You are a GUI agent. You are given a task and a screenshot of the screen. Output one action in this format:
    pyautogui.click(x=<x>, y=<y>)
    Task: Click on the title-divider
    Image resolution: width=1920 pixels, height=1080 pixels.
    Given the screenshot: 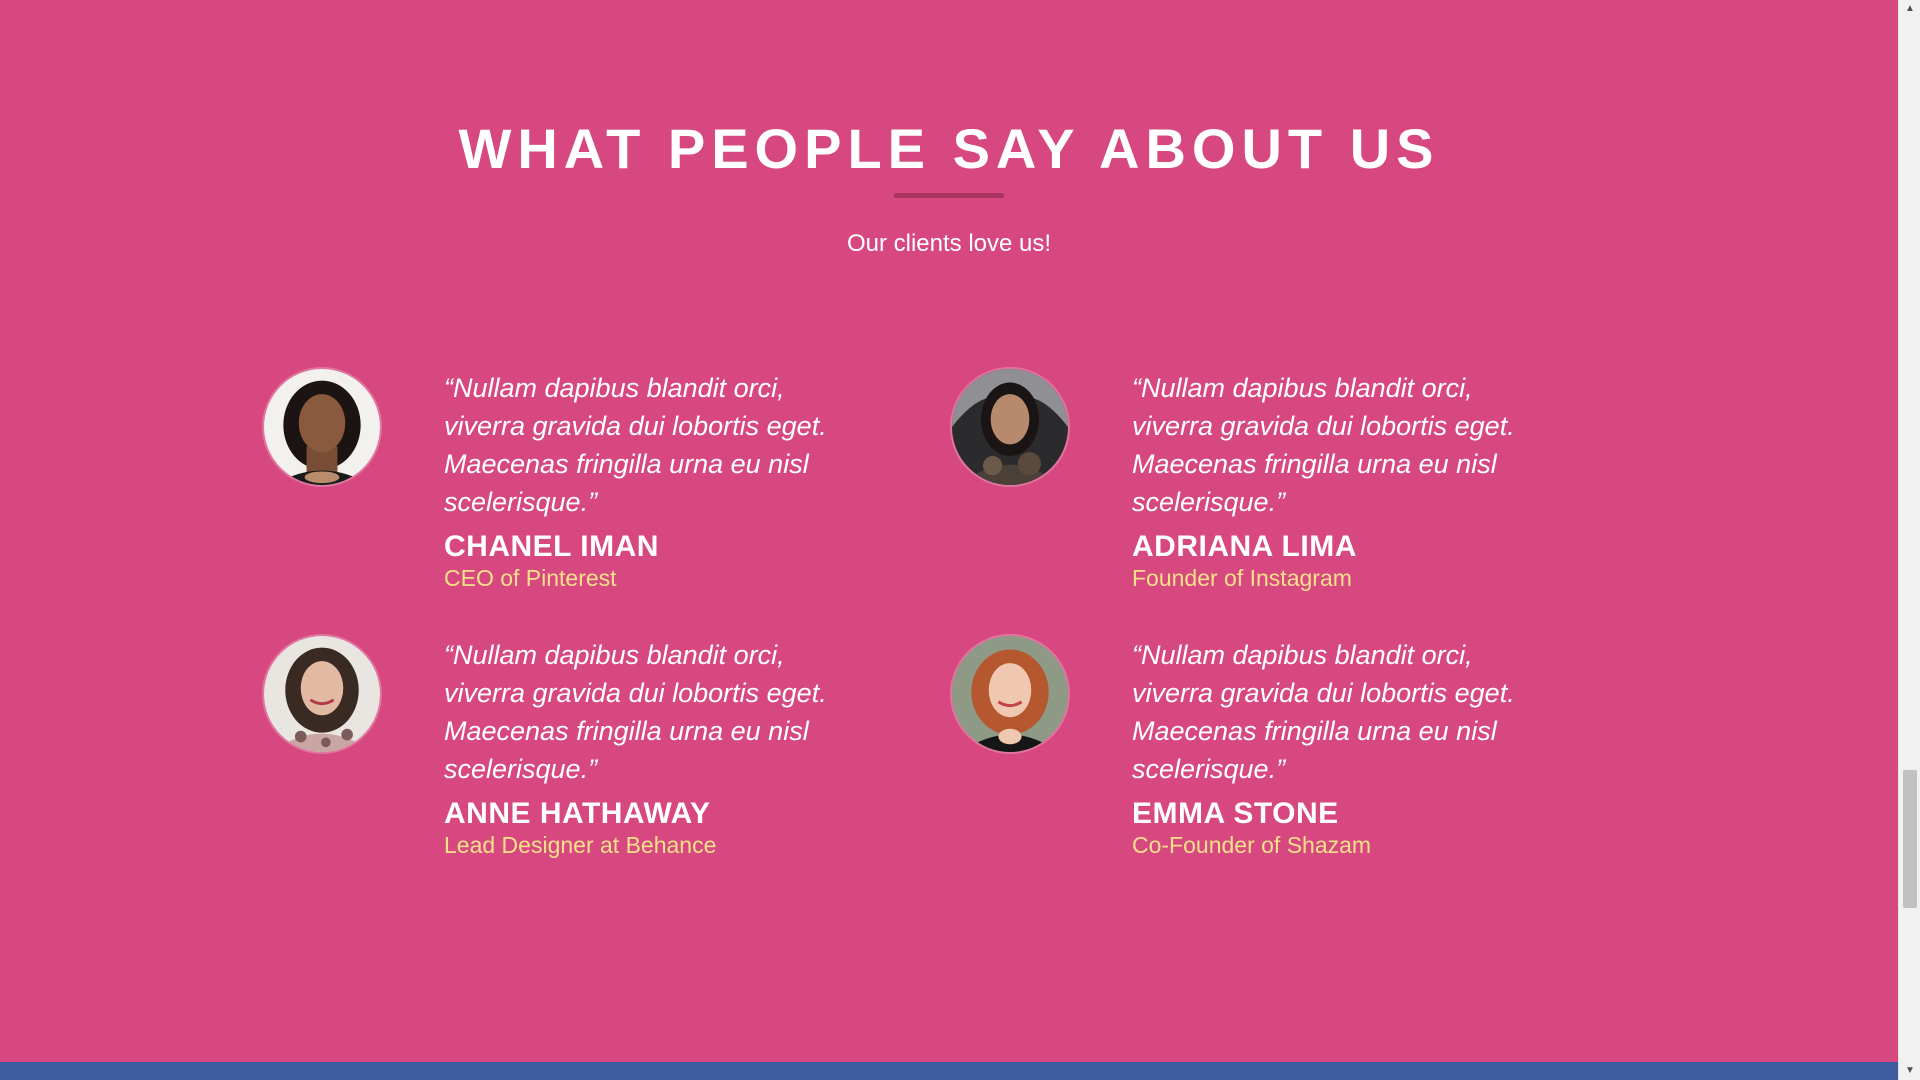 What is the action you would take?
    pyautogui.click(x=949, y=195)
    